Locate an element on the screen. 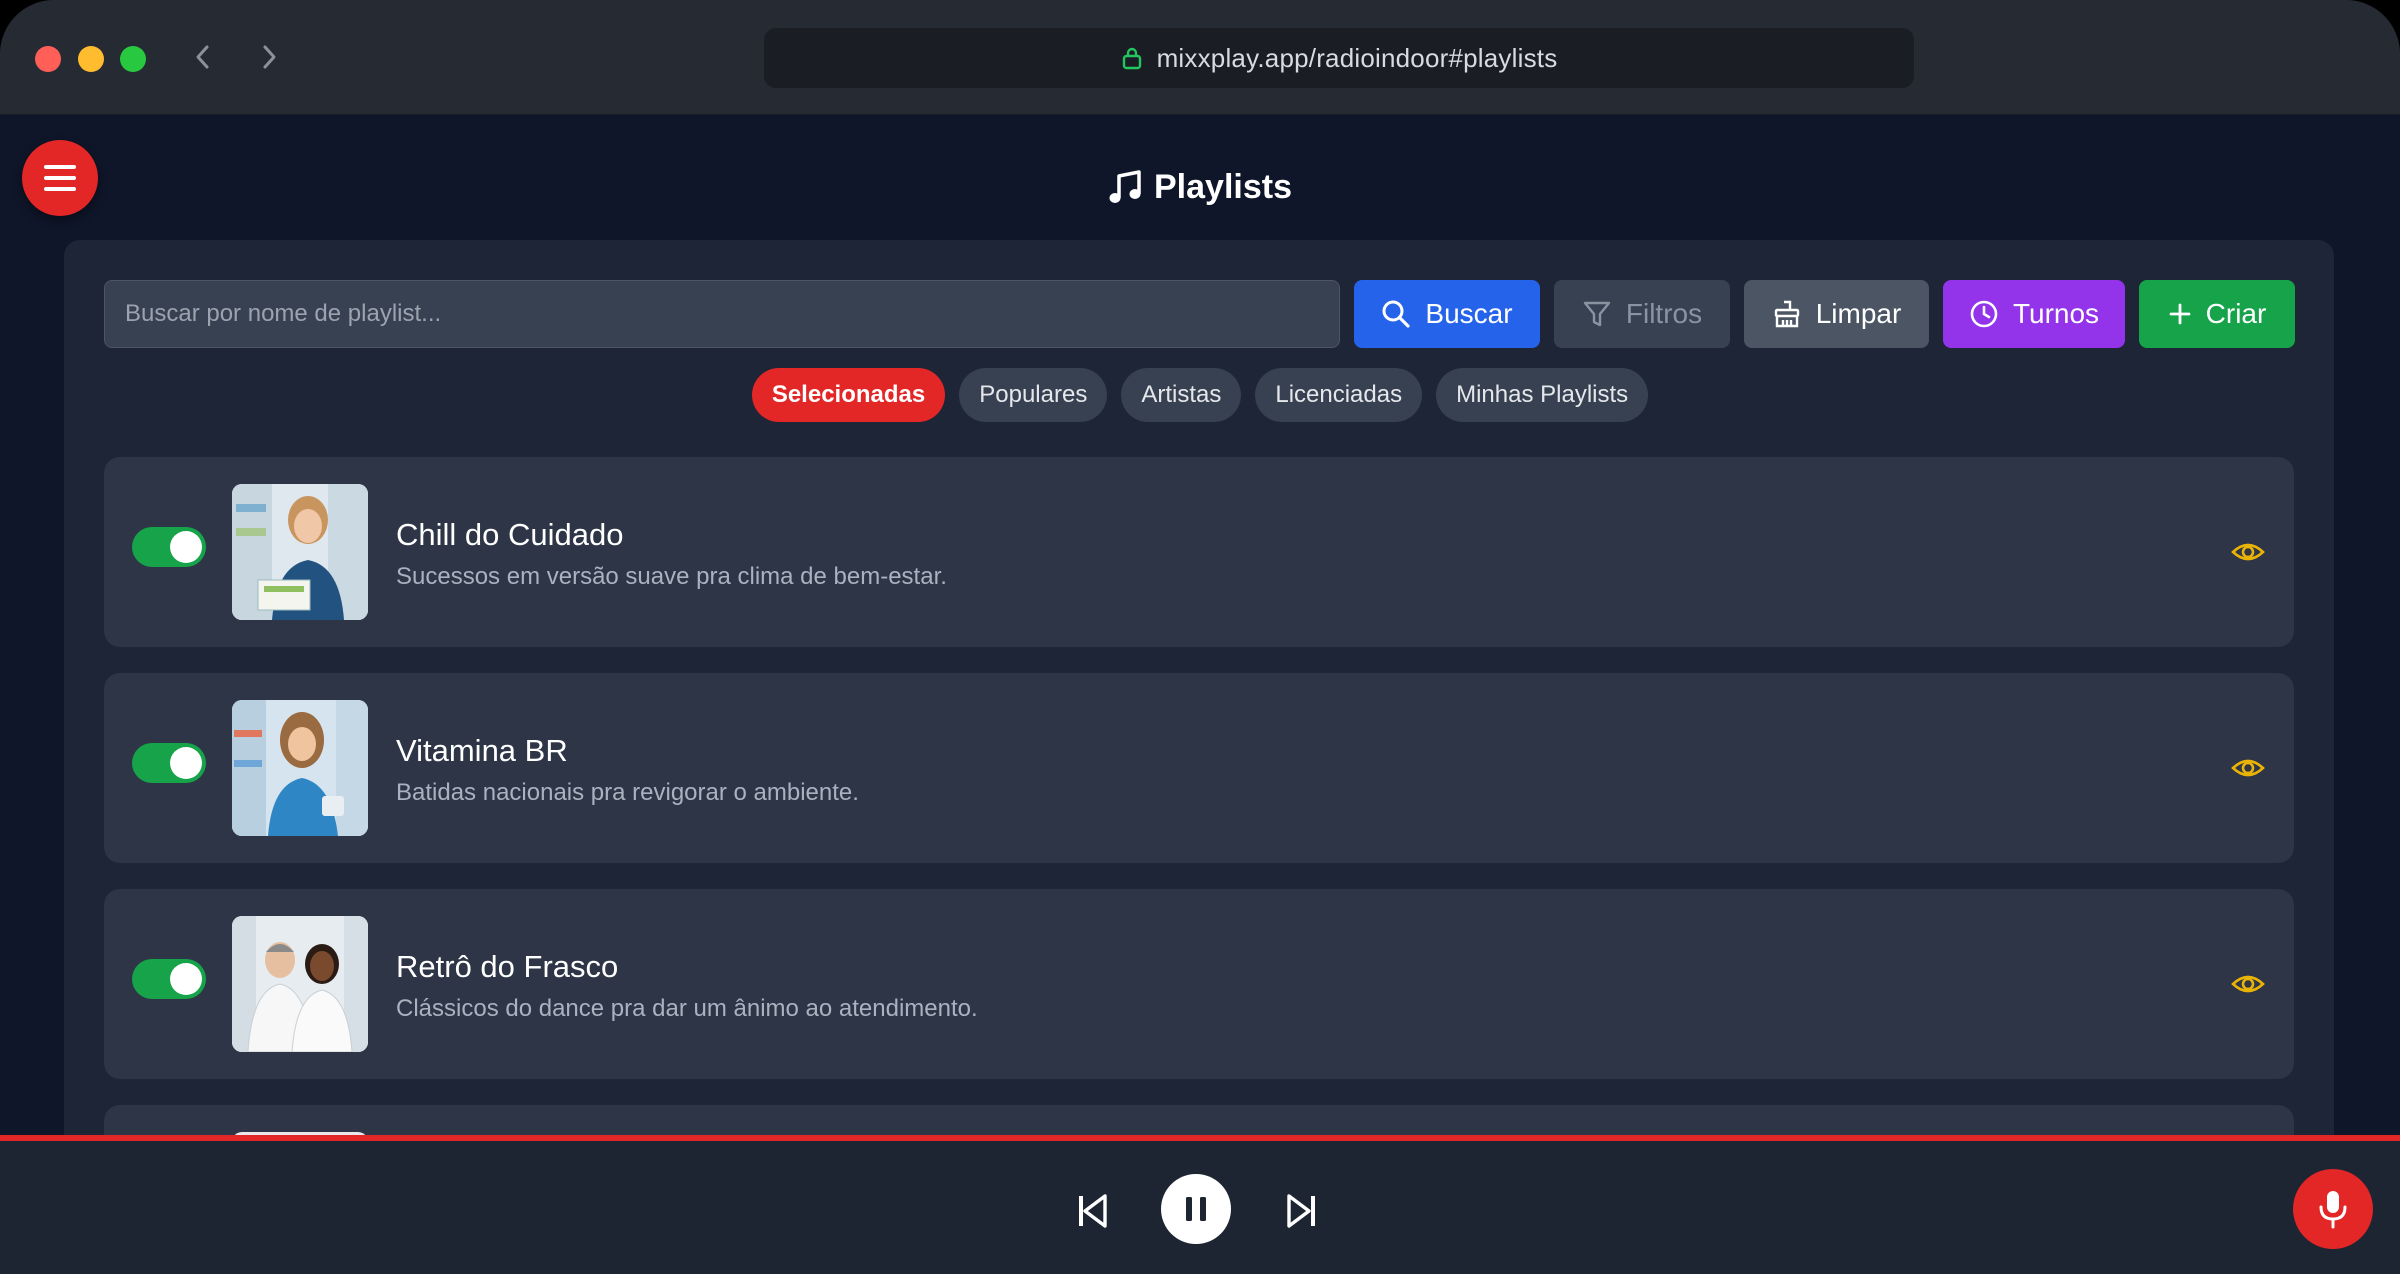 The width and height of the screenshot is (2400, 1274). pause-icon is located at coordinates (1196, 1209).